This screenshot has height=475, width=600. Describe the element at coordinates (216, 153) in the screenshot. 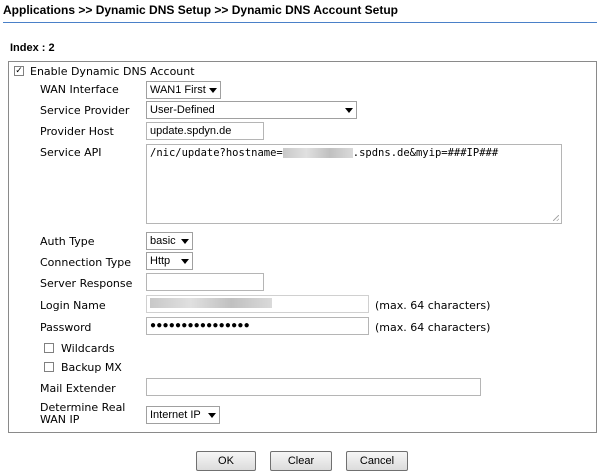

I see `service-api-prefix: /nic/update?hostname=` at that location.